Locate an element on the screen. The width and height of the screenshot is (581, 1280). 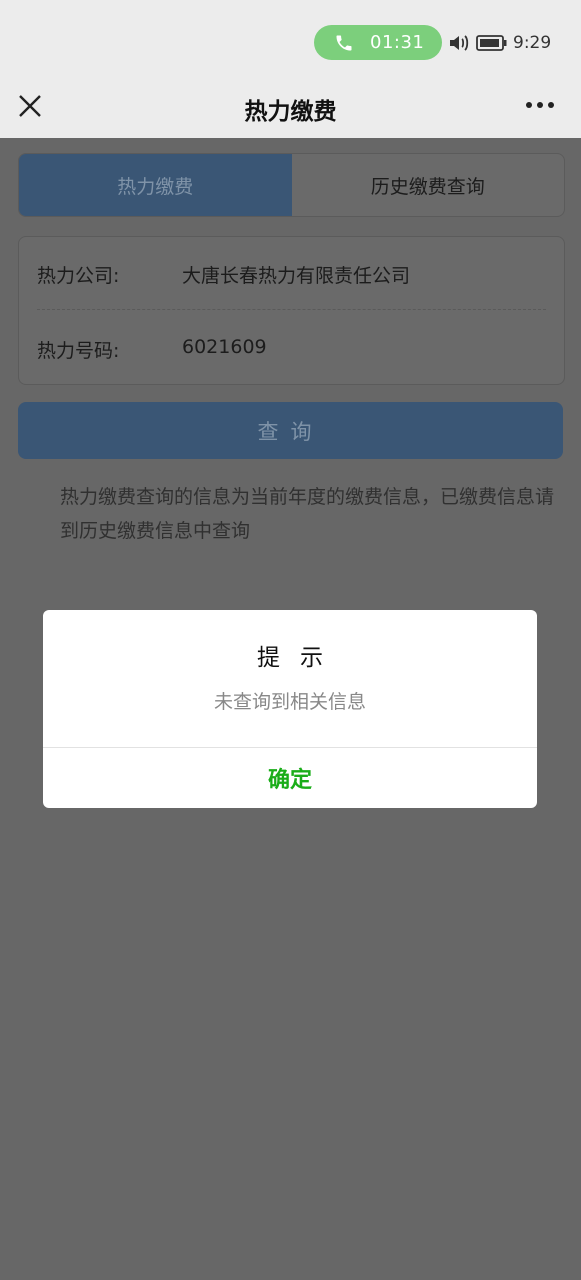
company-label: 热力公司: is located at coordinates (78, 276).